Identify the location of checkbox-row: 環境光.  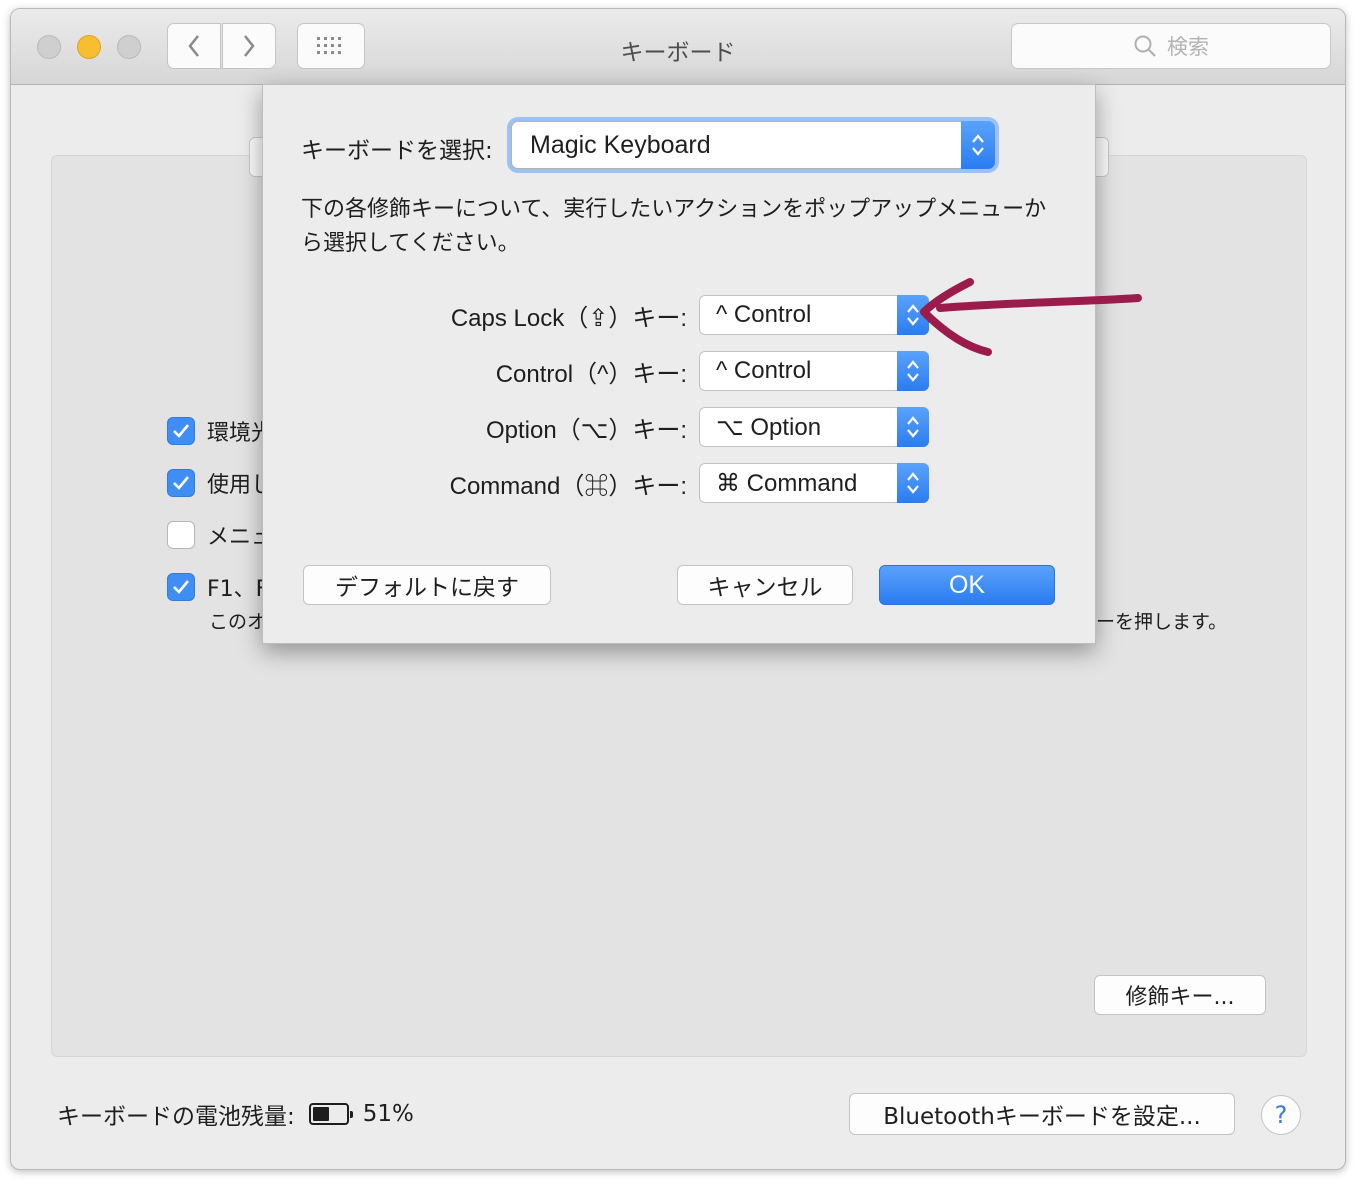
(220, 431).